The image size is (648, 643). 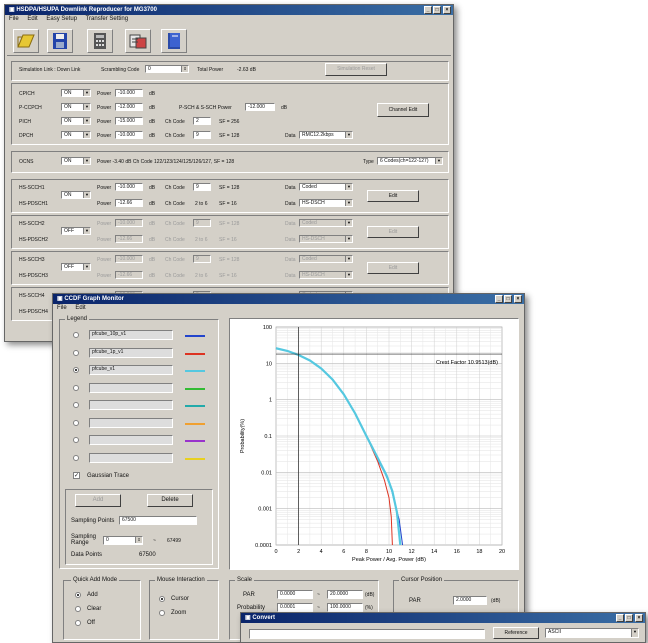 I want to click on scale-par-from-input: 0.0000, so click(x=295, y=594).